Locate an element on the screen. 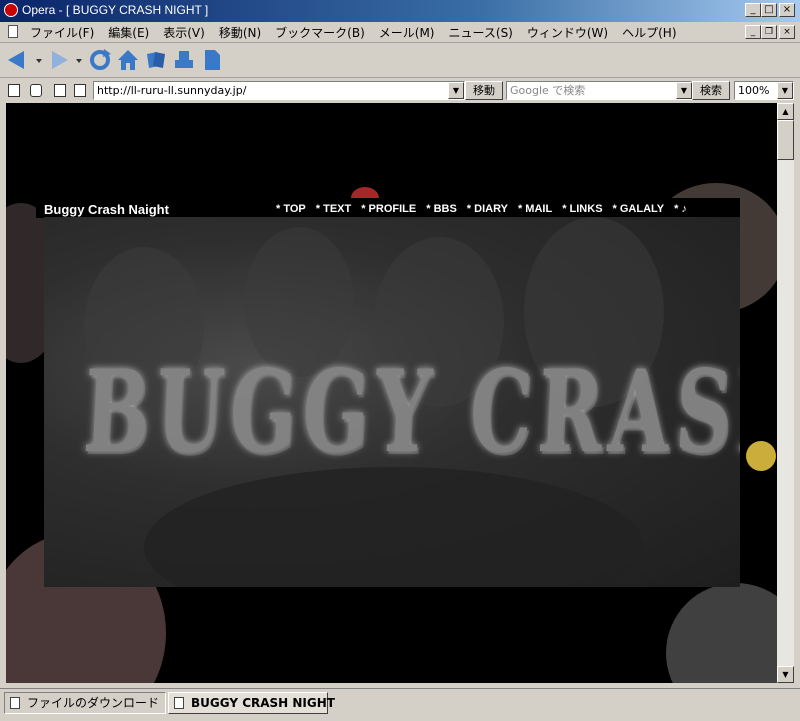 This screenshot has width=800, height=721. site-title: Buggy Crash Naight is located at coordinates (106, 209).